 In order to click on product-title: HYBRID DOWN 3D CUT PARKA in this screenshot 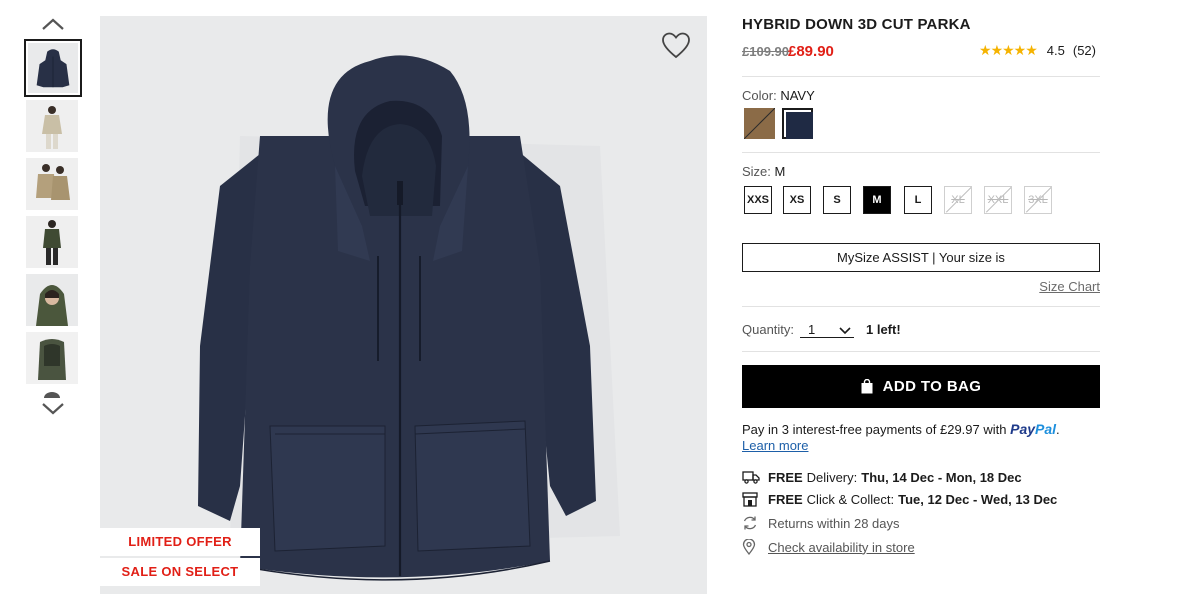, I will do `click(856, 24)`.